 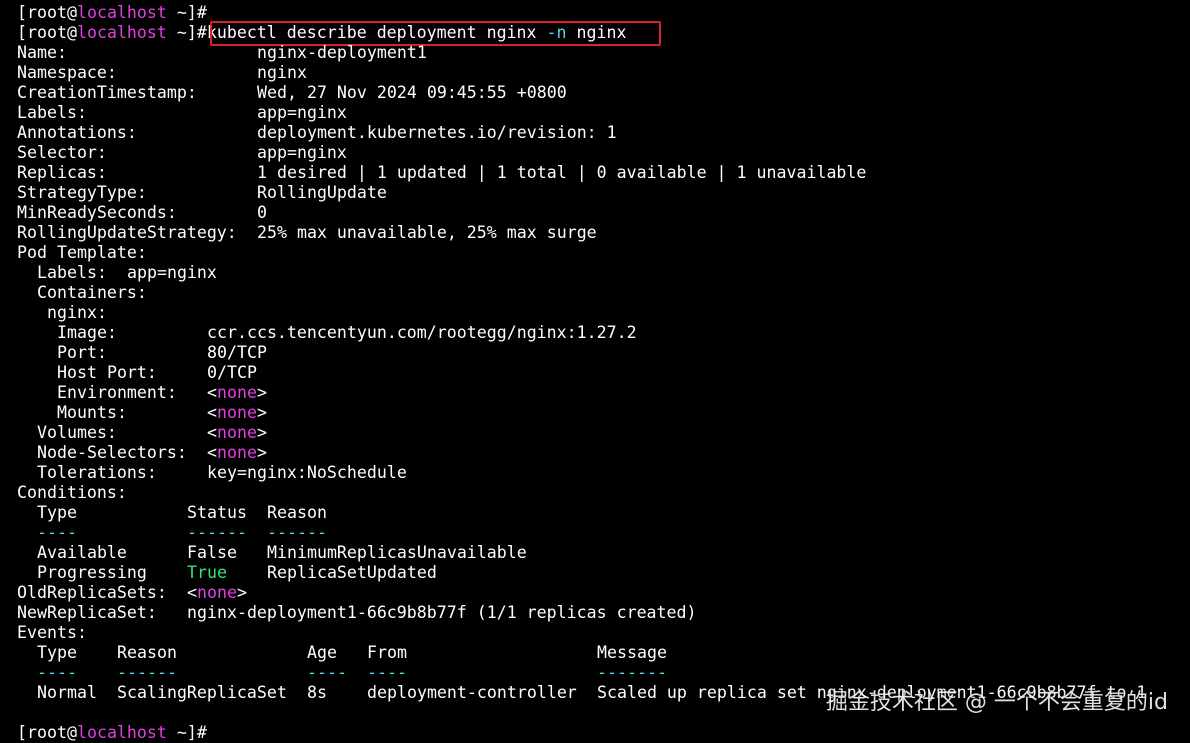 What do you see at coordinates (182, 113) in the screenshot?
I see `describe-line: Labels: app=nginx` at bounding box center [182, 113].